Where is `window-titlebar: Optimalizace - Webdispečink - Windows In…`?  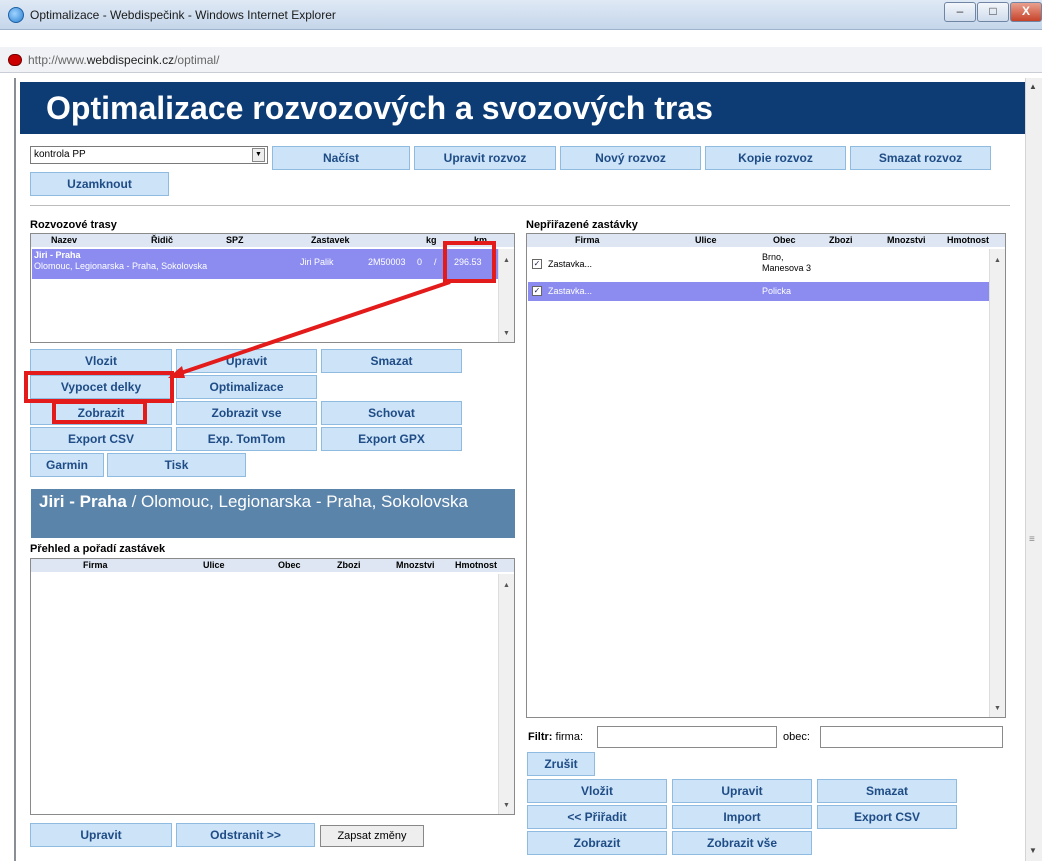 window-titlebar: Optimalizace - Webdispečink - Windows In… is located at coordinates (521, 15).